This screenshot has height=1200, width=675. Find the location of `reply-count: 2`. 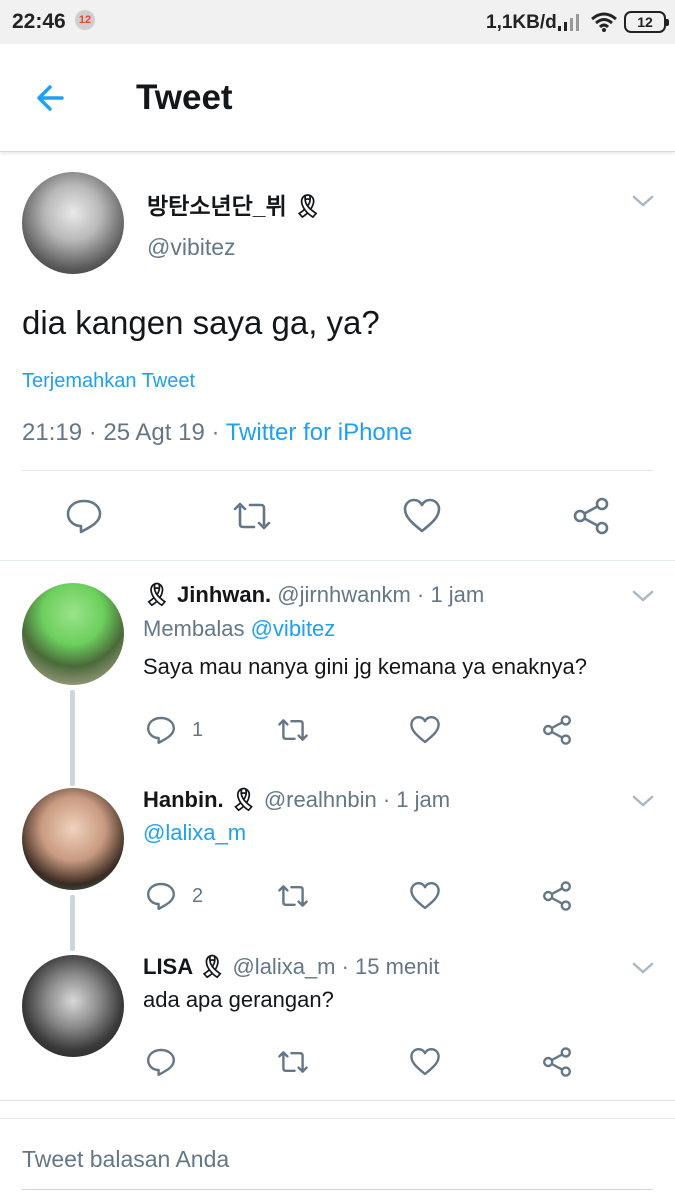

reply-count: 2 is located at coordinates (198, 896).